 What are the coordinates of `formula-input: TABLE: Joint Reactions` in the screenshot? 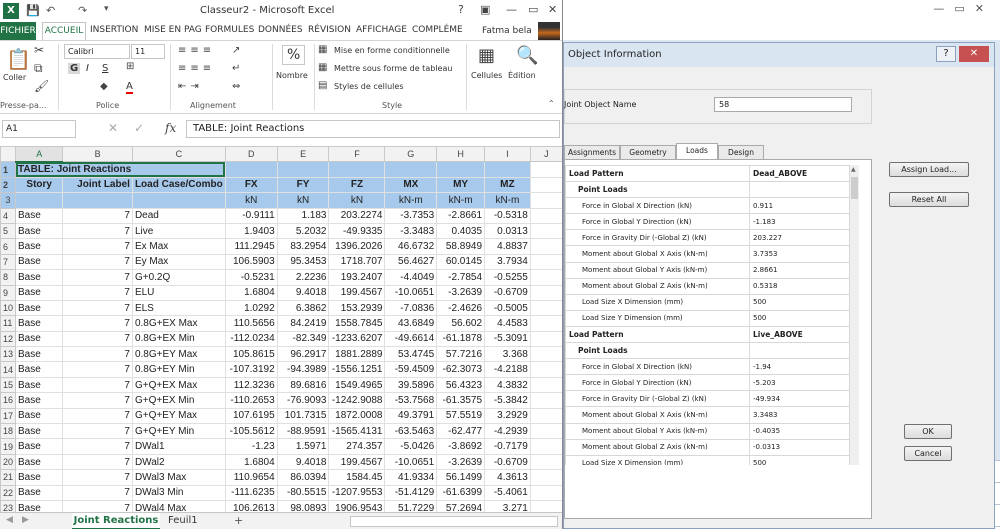 It's located at (373, 129).